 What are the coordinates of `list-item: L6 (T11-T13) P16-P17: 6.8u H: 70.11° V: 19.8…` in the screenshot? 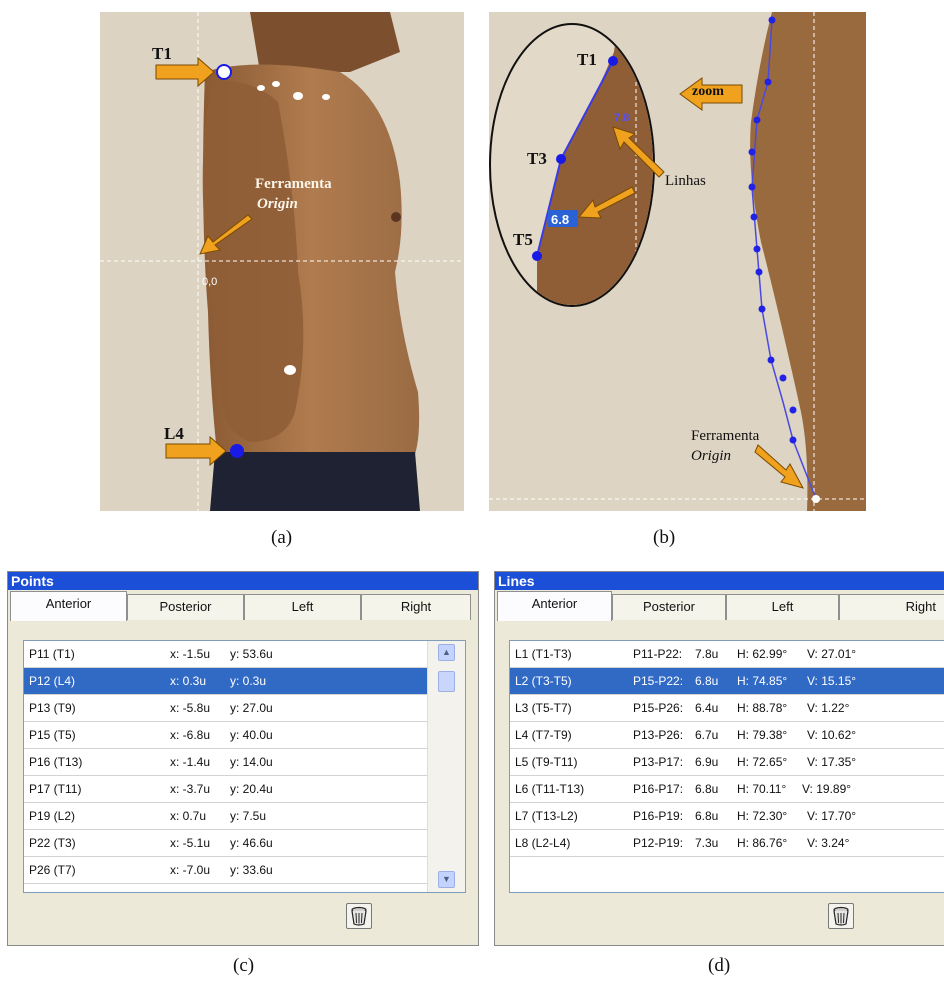 It's located at (727, 789).